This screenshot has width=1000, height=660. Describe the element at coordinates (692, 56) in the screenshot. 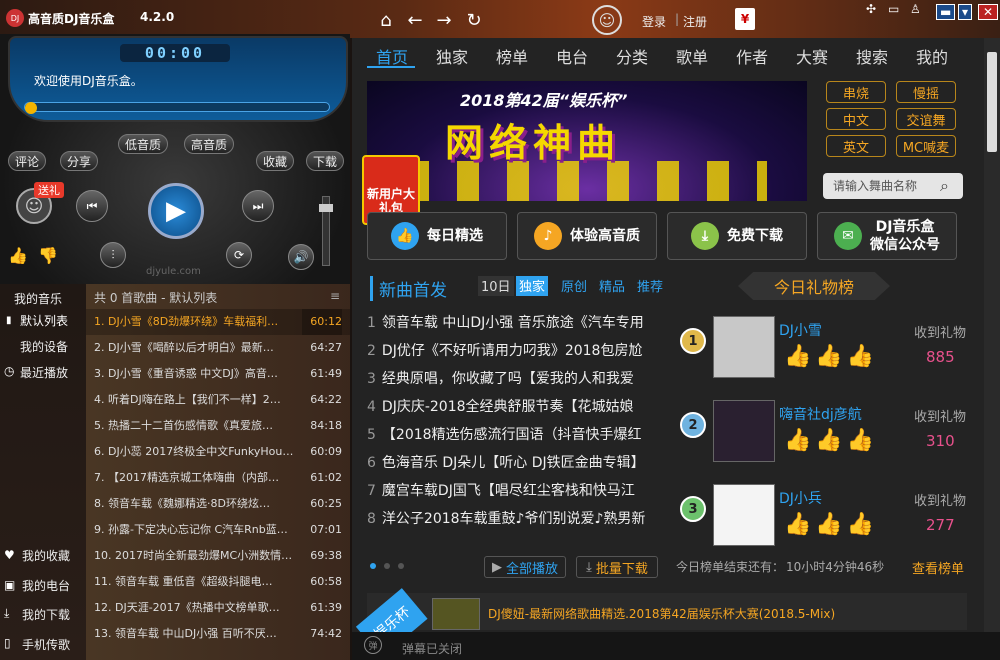

I see `tab-5: 歌单` at that location.